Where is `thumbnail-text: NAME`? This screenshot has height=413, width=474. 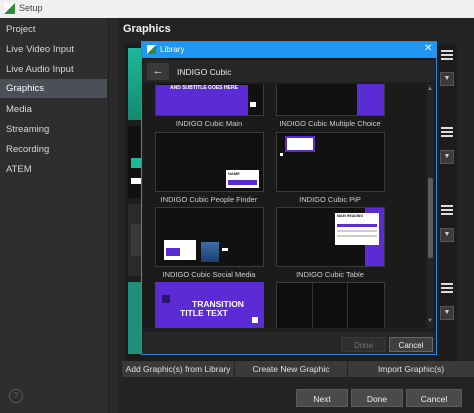 thumbnail-text: NAME is located at coordinates (234, 173).